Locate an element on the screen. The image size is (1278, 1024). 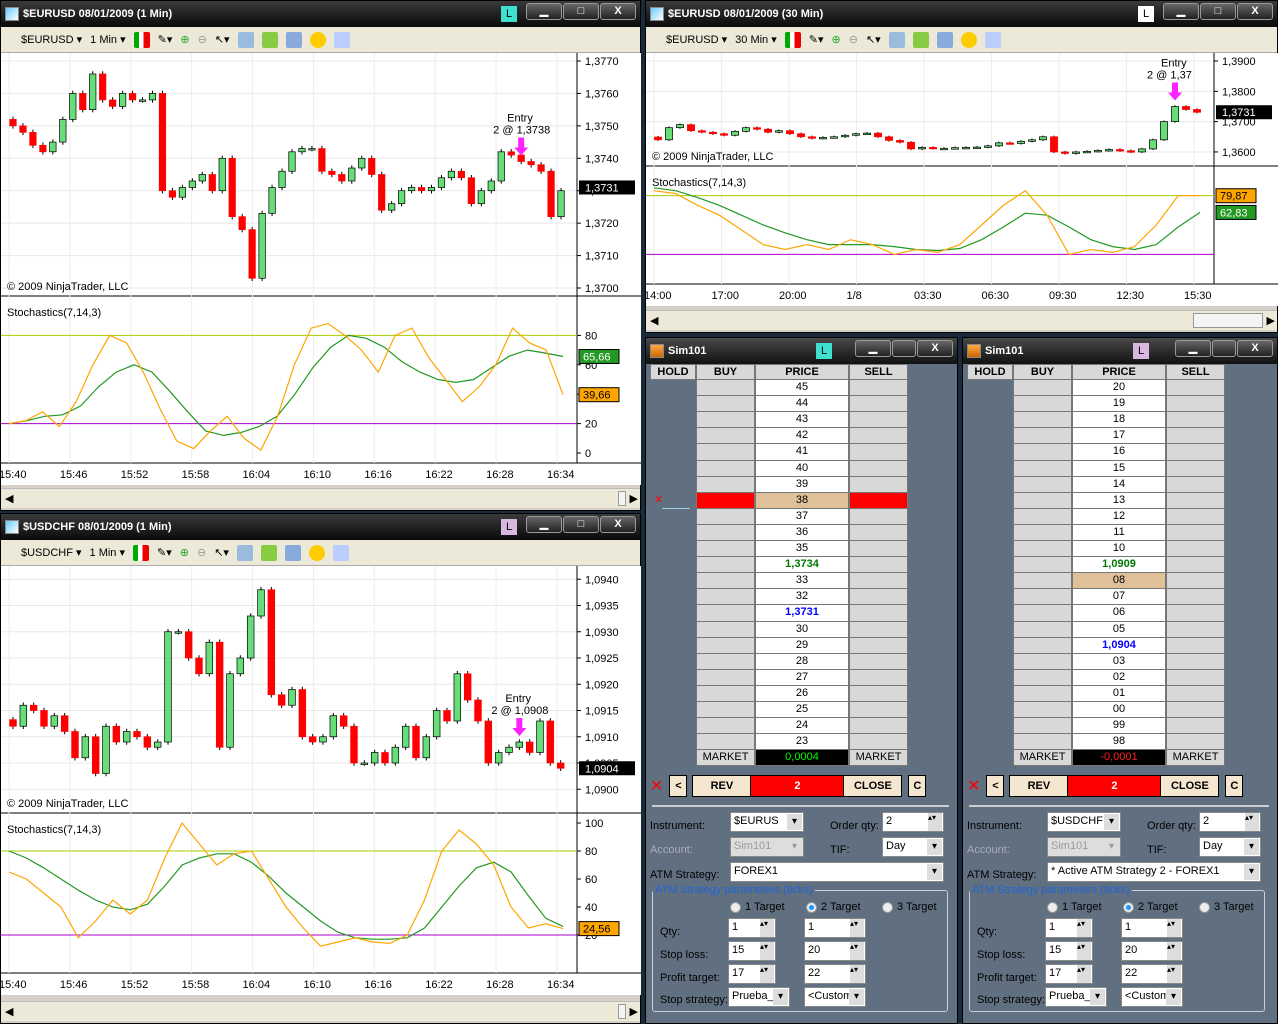
target-radio-1: 1 Target is located at coordinates (1074, 907).